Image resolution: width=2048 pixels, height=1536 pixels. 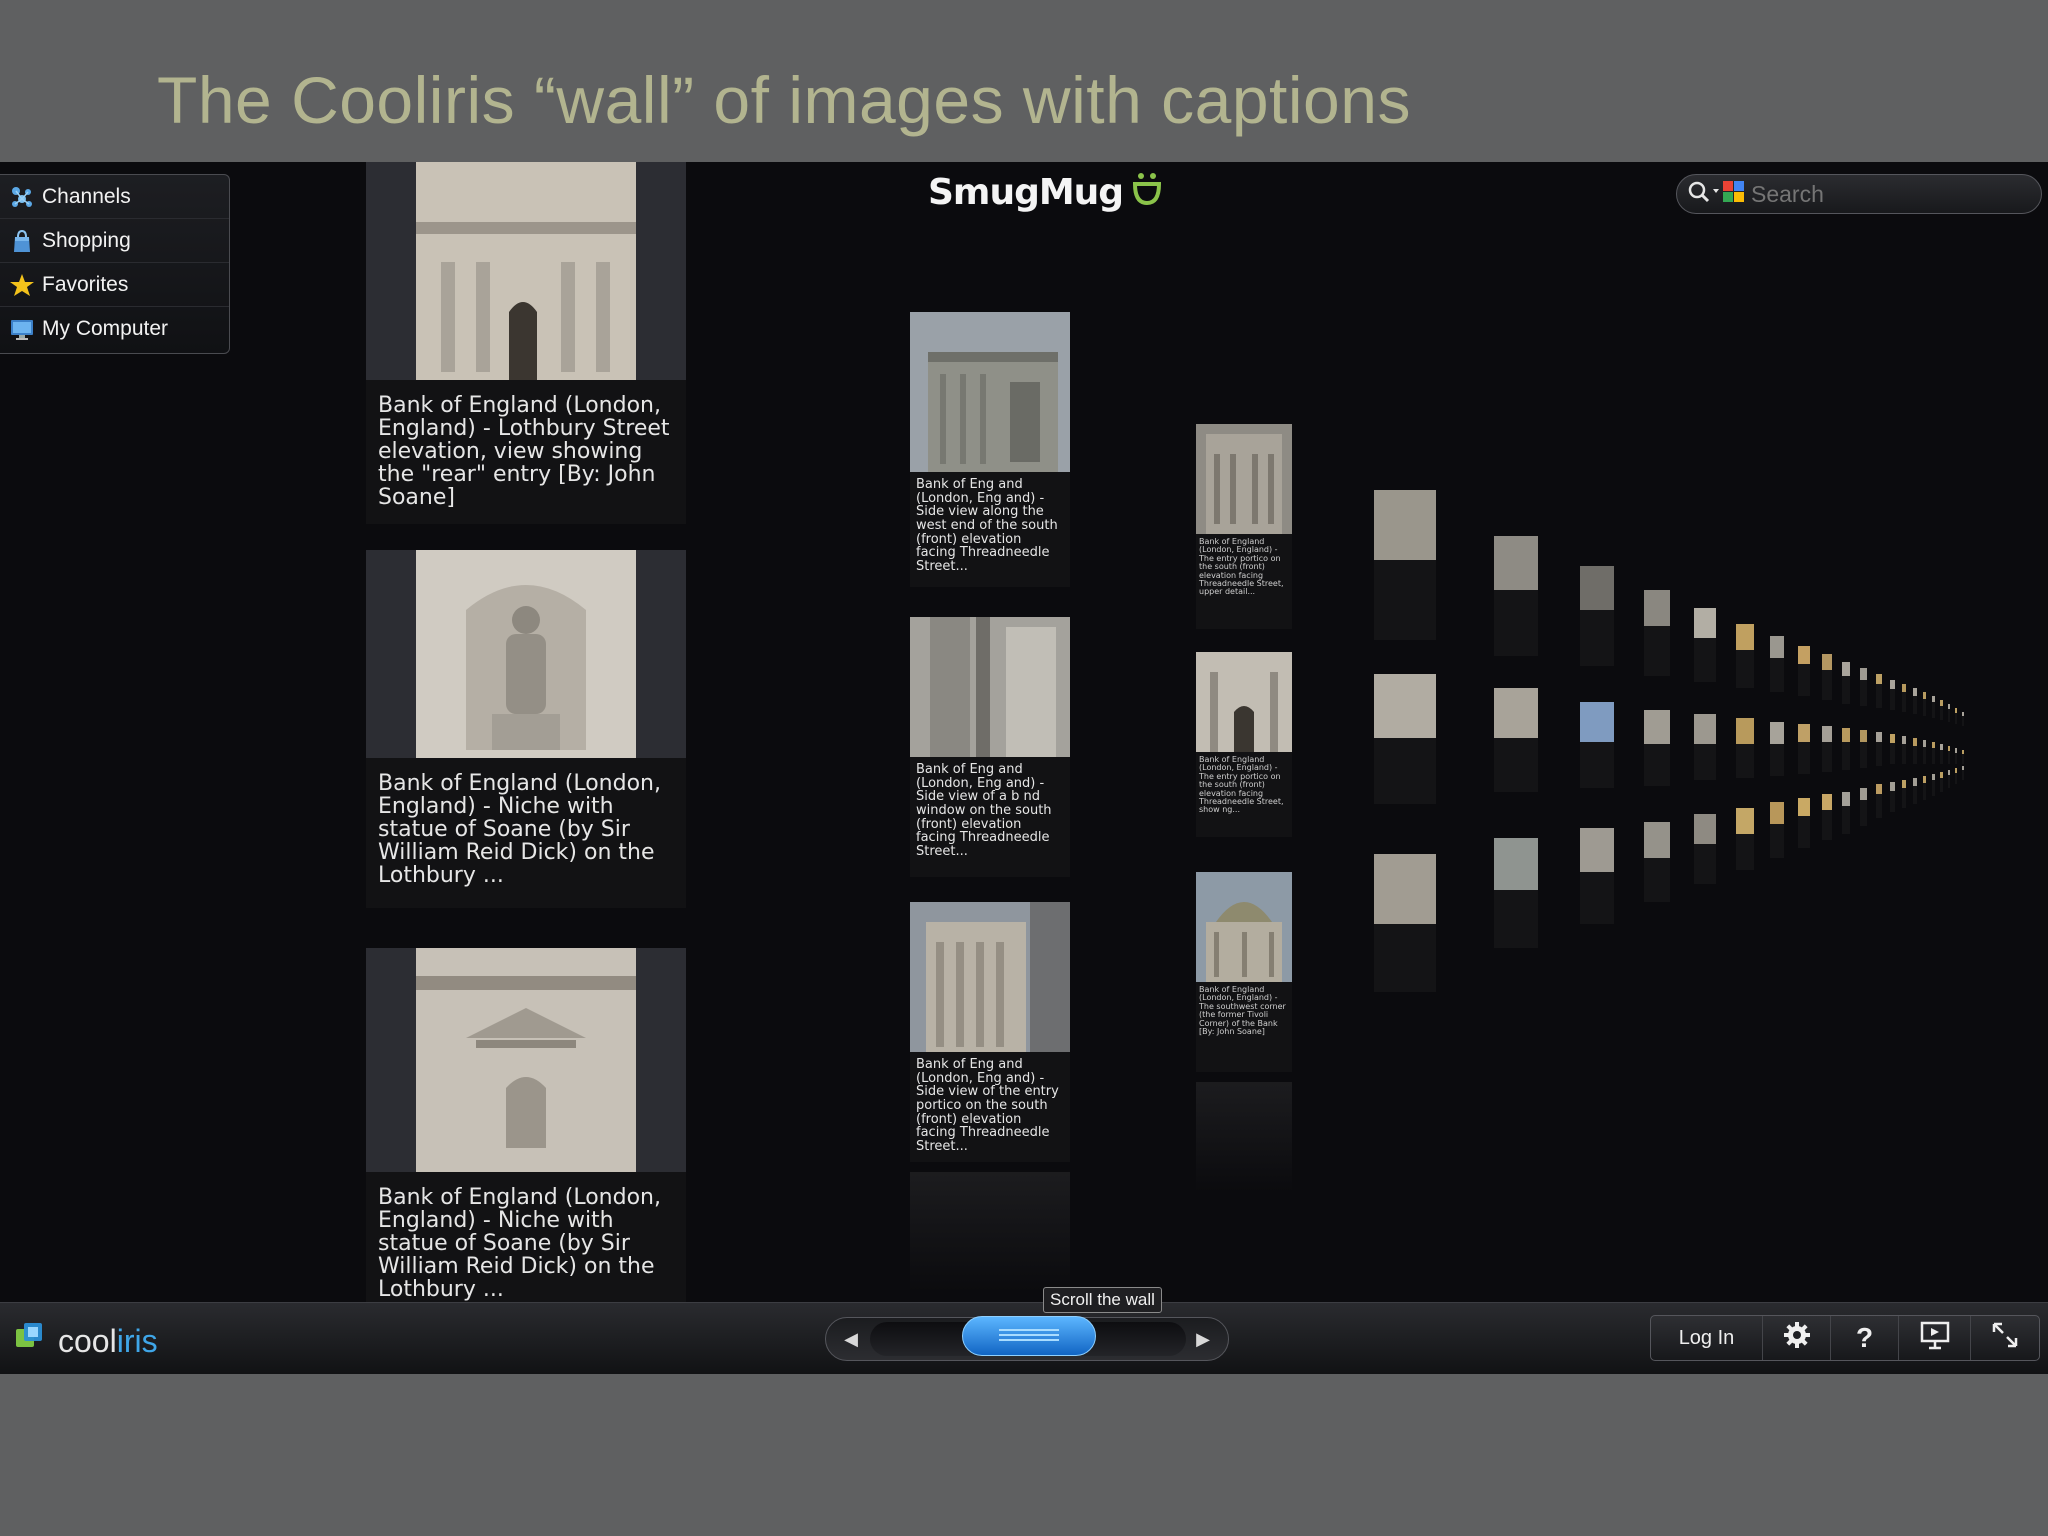 What do you see at coordinates (1244, 1137) in the screenshot?
I see `tile-reflection` at bounding box center [1244, 1137].